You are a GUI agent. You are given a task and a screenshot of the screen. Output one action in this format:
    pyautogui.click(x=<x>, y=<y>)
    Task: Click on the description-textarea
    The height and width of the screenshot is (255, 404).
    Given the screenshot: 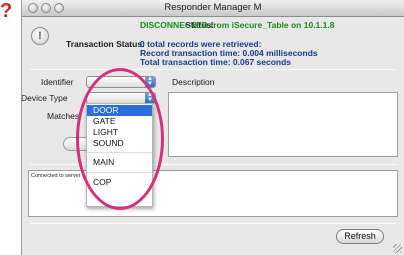 What is the action you would take?
    pyautogui.click(x=283, y=124)
    